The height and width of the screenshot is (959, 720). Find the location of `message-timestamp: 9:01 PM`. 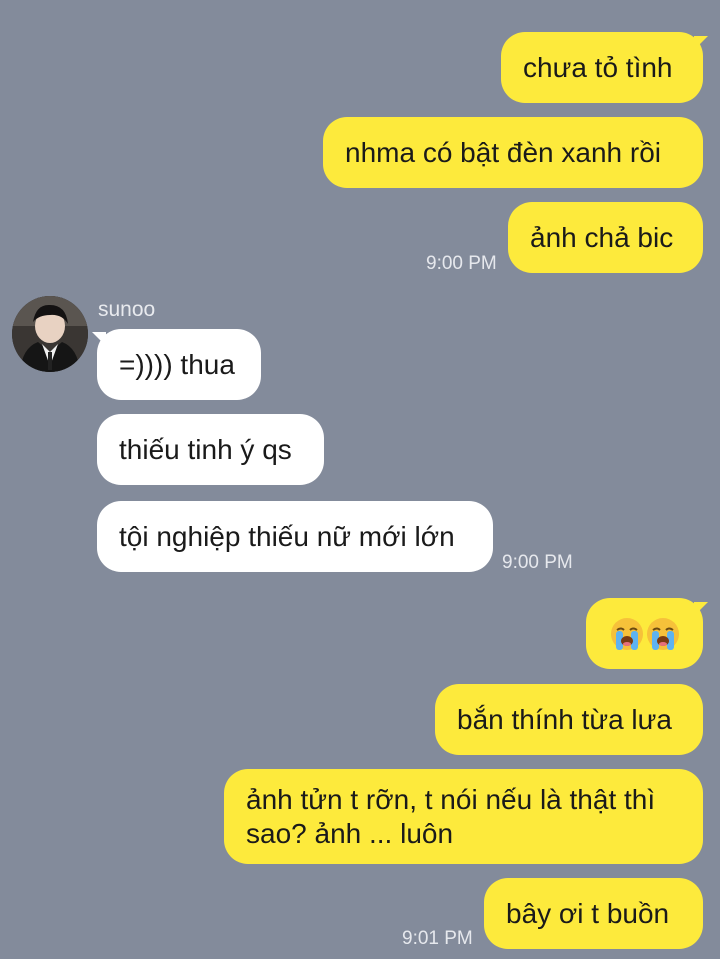

message-timestamp: 9:01 PM is located at coordinates (437, 938).